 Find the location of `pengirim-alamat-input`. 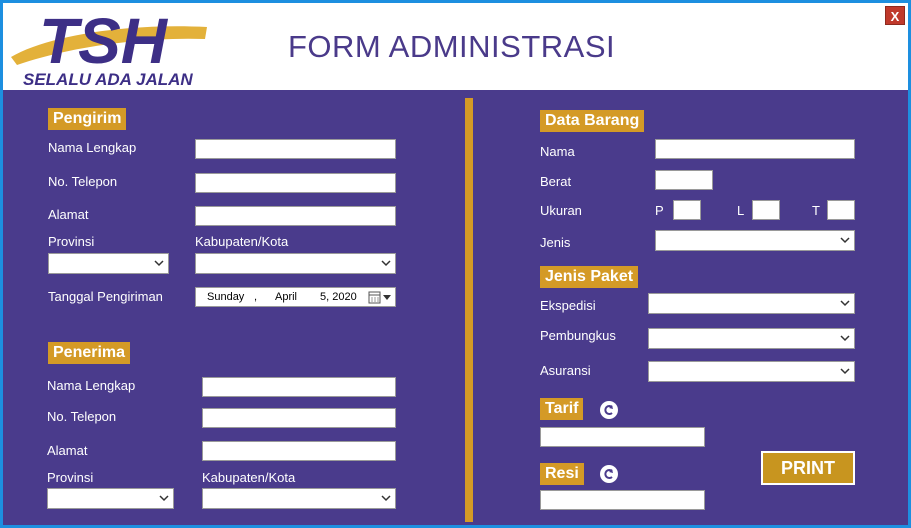

pengirim-alamat-input is located at coordinates (295, 216).